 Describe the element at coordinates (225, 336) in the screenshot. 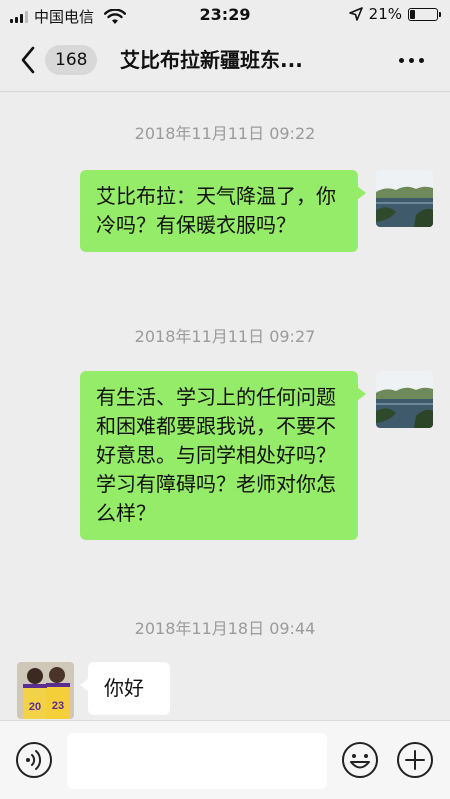

I see `message-timestamp: 2018年11月11日 09:27` at that location.